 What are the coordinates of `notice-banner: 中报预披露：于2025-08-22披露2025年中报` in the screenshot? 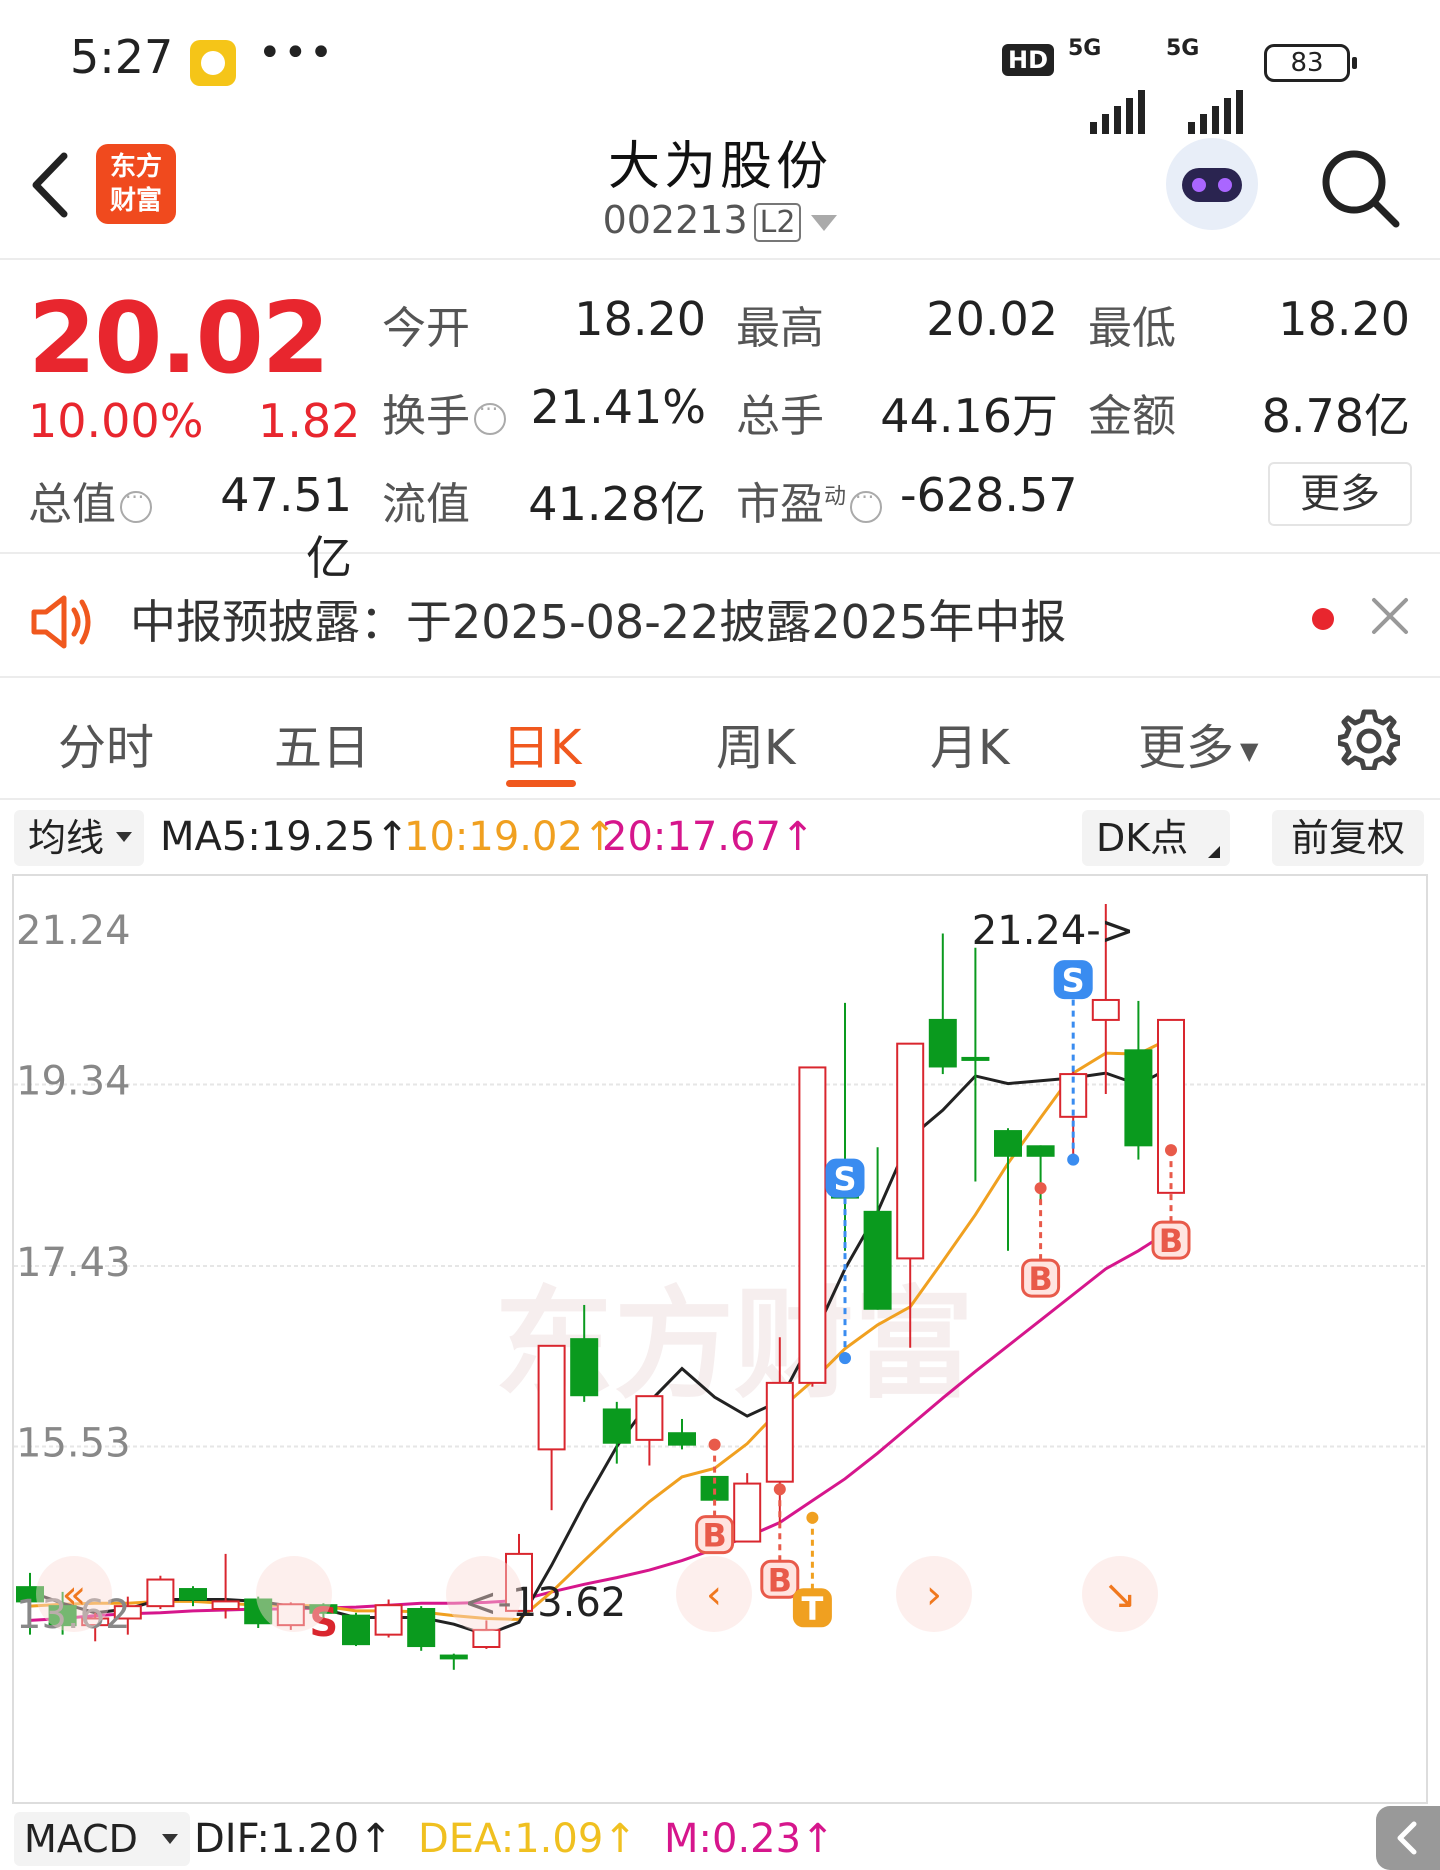 It's located at (720, 617).